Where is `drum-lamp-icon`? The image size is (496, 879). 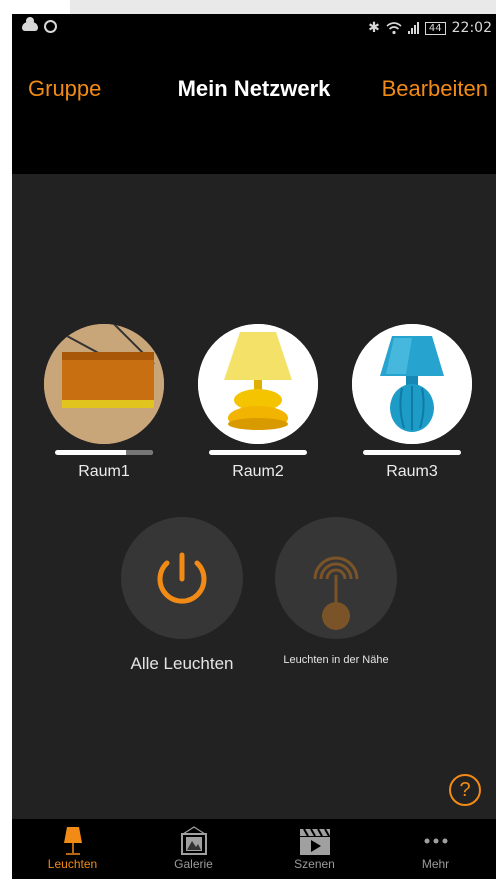
drum-lamp-icon is located at coordinates (104, 384).